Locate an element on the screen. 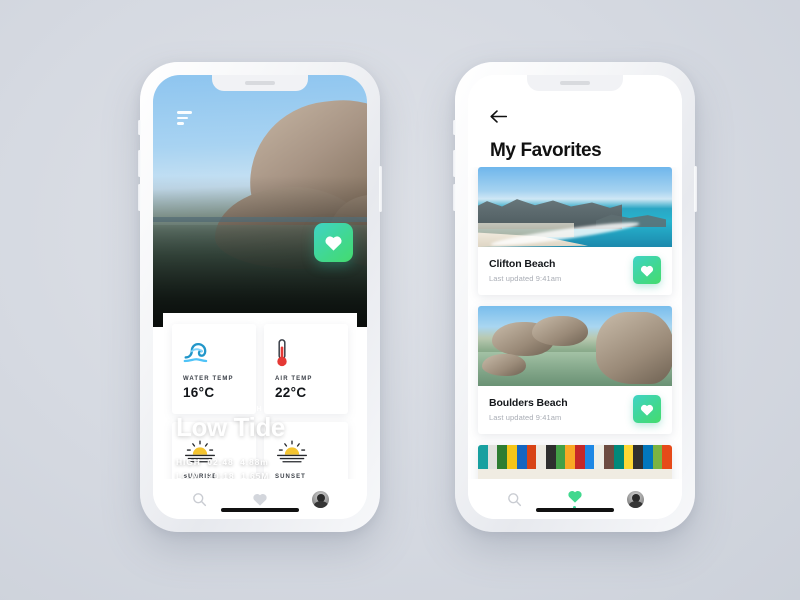 This screenshot has height=600, width=800. weather-card-water-temp: WATER TEMP 16°C is located at coordinates (214, 369).